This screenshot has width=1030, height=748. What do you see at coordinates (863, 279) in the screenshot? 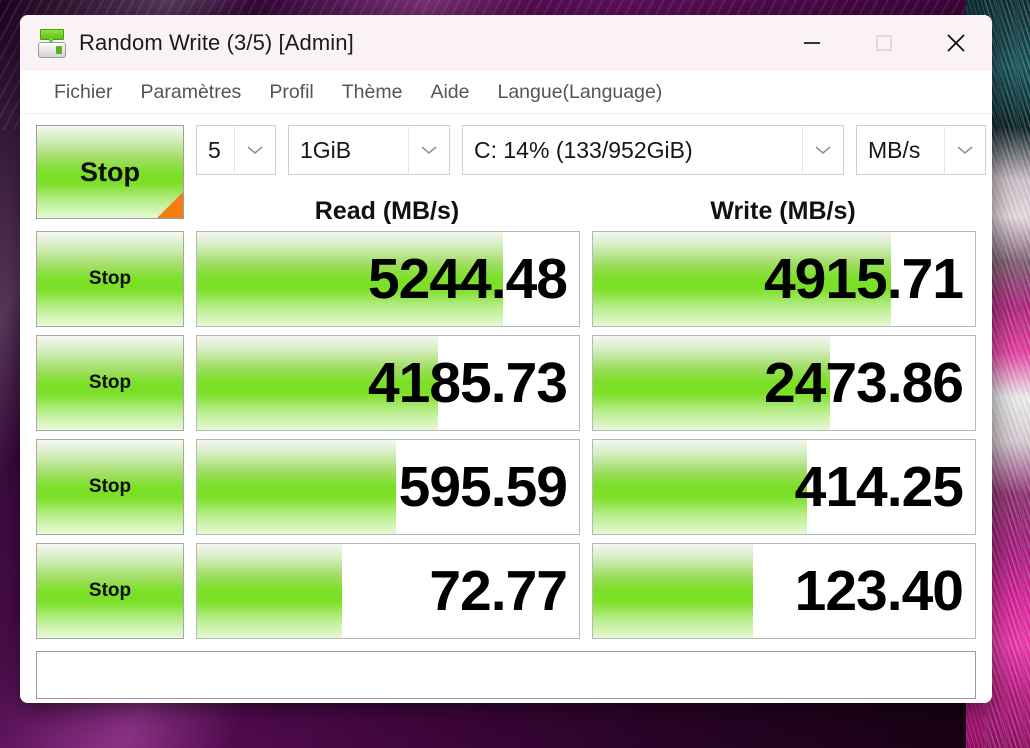
I see `write-value: 4915.71` at bounding box center [863, 279].